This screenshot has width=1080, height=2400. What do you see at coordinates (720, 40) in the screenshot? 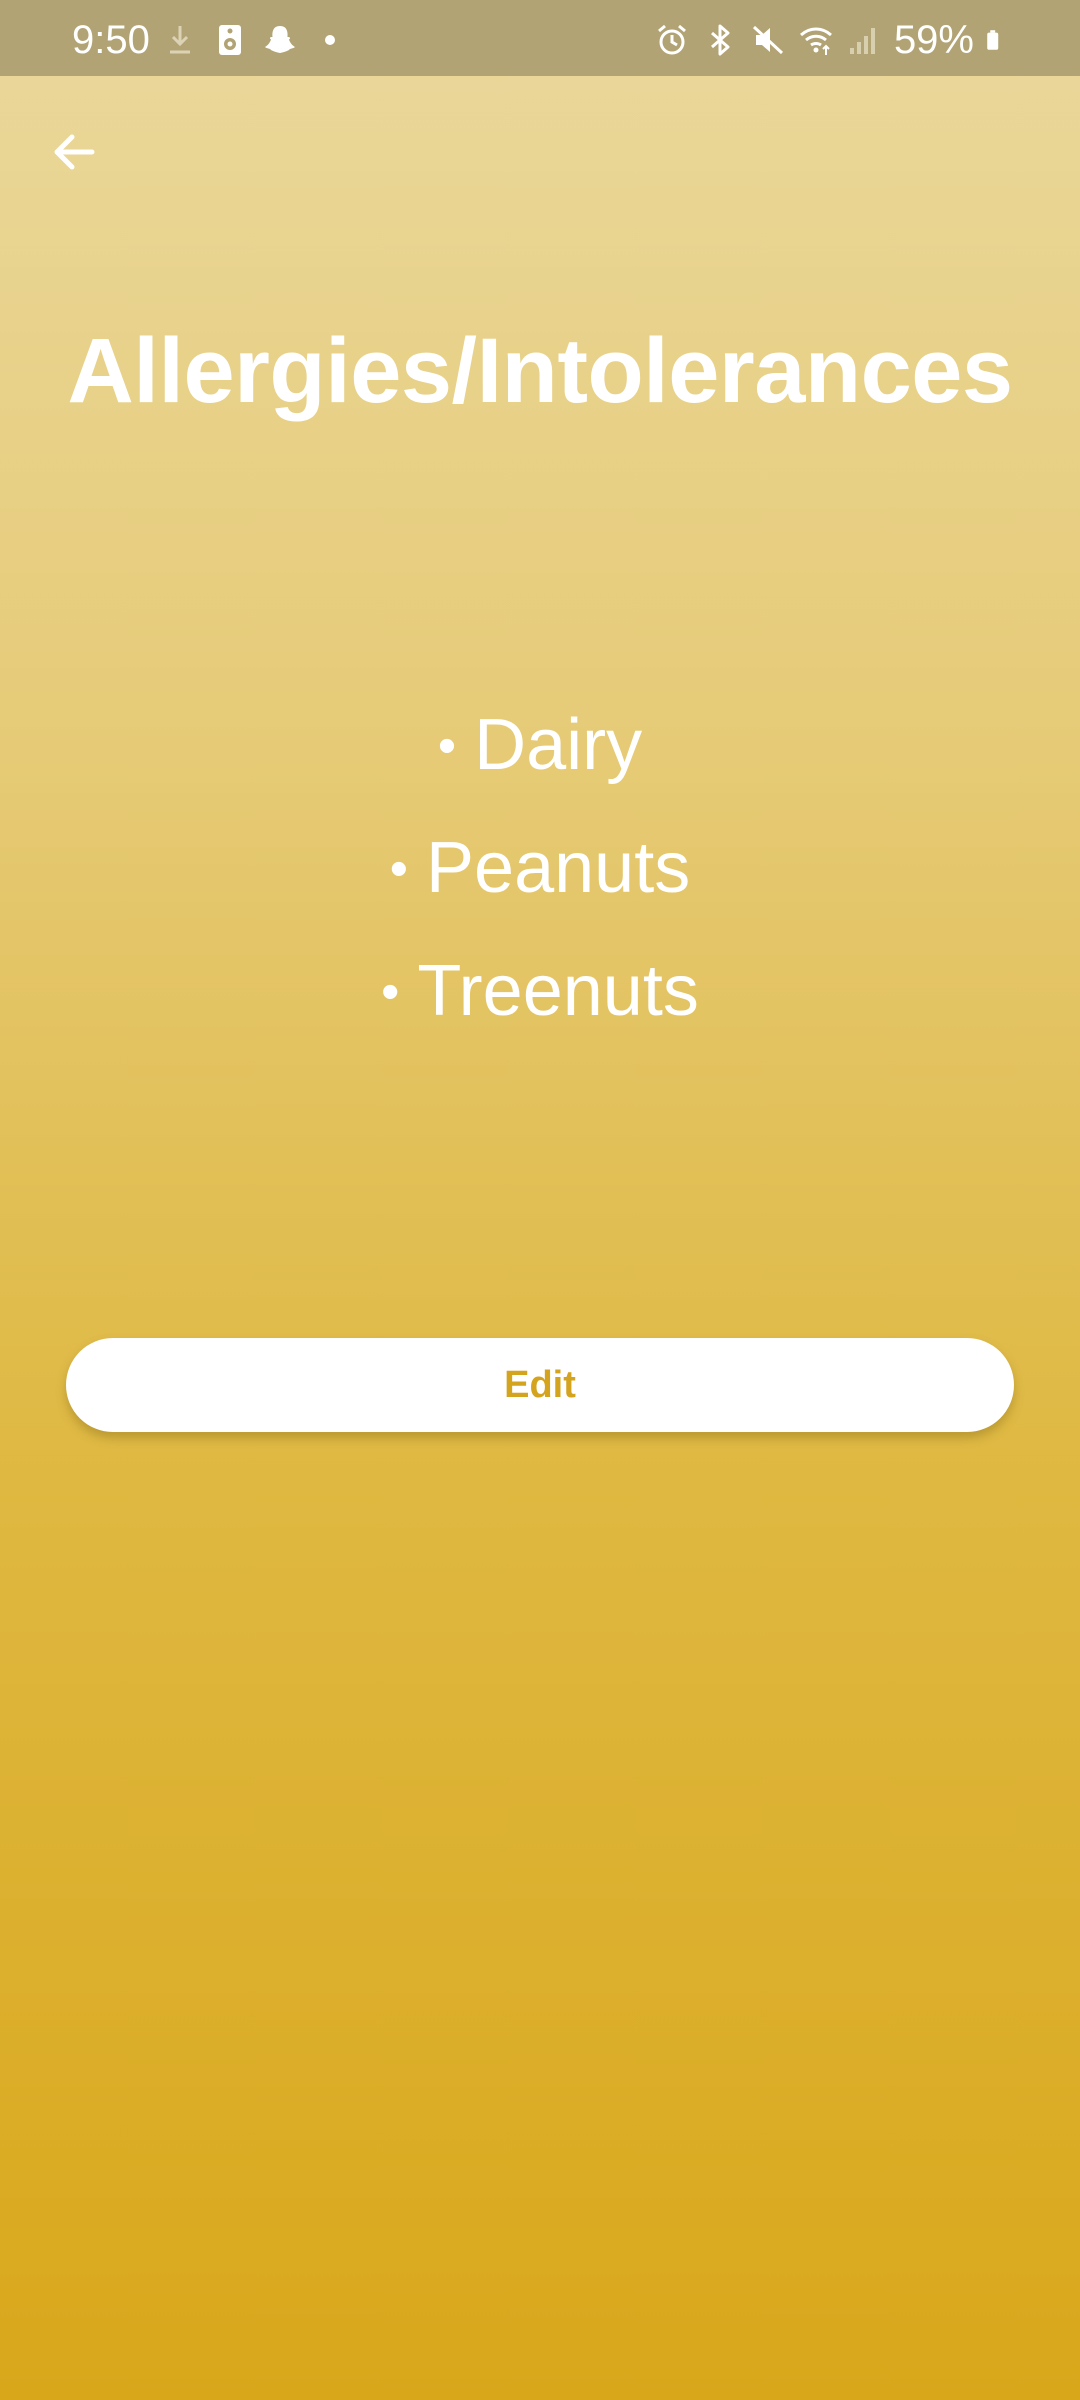
I see `bluetooth-icon` at bounding box center [720, 40].